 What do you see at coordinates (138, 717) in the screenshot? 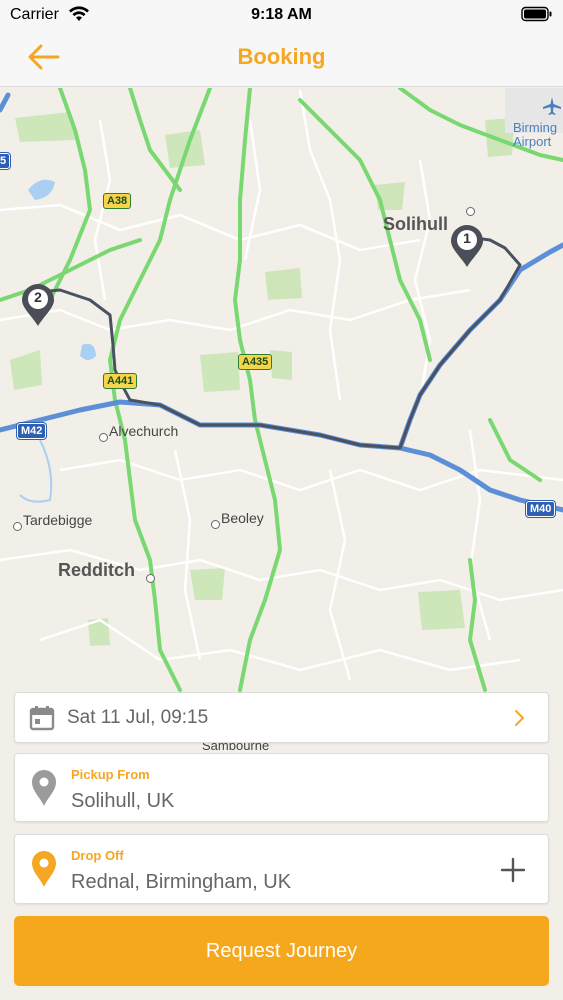
I see `date-time-value: Sat 11 Jul, 09:15` at bounding box center [138, 717].